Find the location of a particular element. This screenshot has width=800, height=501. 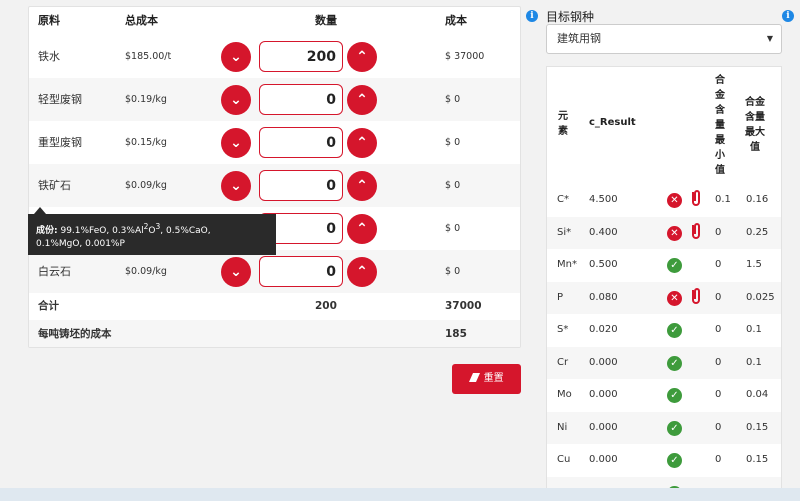

steel-grade-select: 建筑用钢 ▼ is located at coordinates (664, 39).